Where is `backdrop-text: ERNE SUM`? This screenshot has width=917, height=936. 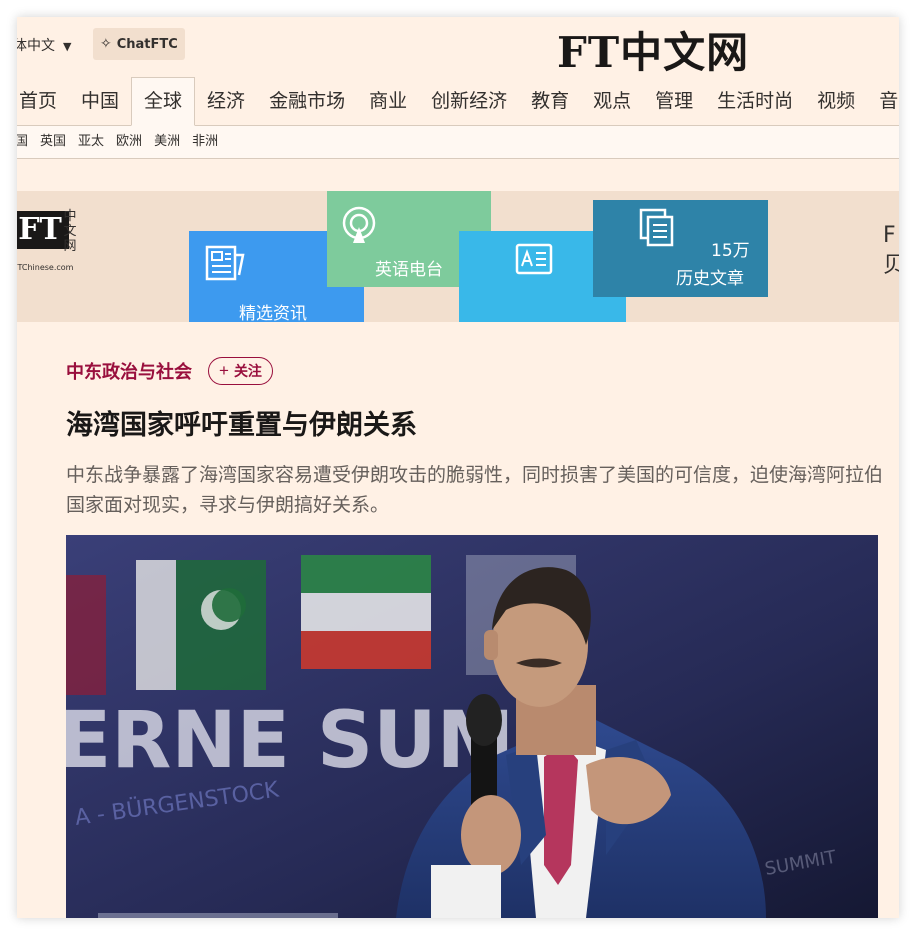 backdrop-text: ERNE SUM is located at coordinates (290, 741).